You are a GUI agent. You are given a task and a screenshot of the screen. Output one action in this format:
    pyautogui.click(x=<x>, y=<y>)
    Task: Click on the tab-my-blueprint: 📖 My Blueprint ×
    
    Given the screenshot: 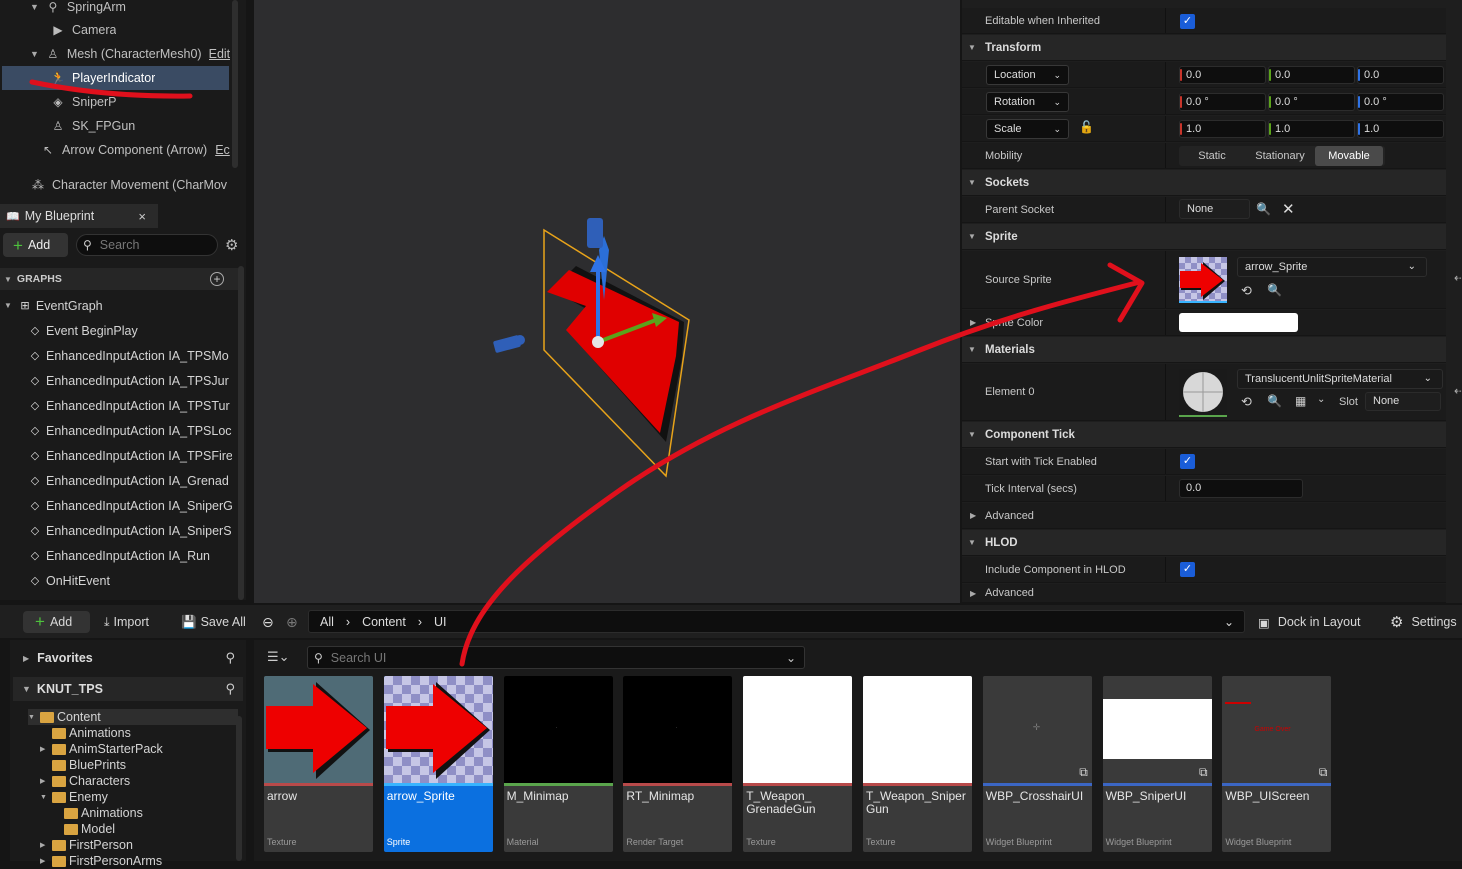 What is the action you would take?
    pyautogui.click(x=79, y=216)
    